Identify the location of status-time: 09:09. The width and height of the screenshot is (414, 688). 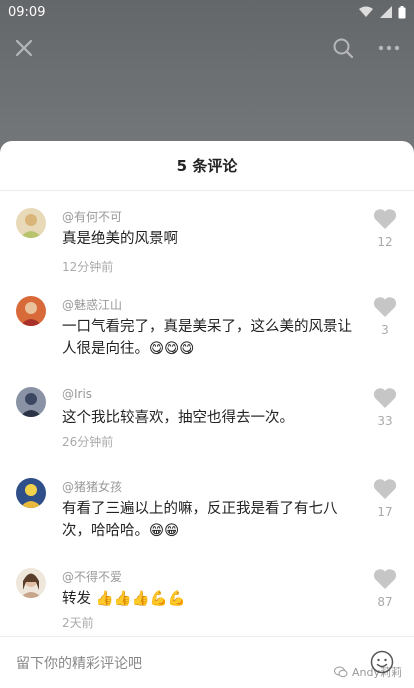
(27, 12).